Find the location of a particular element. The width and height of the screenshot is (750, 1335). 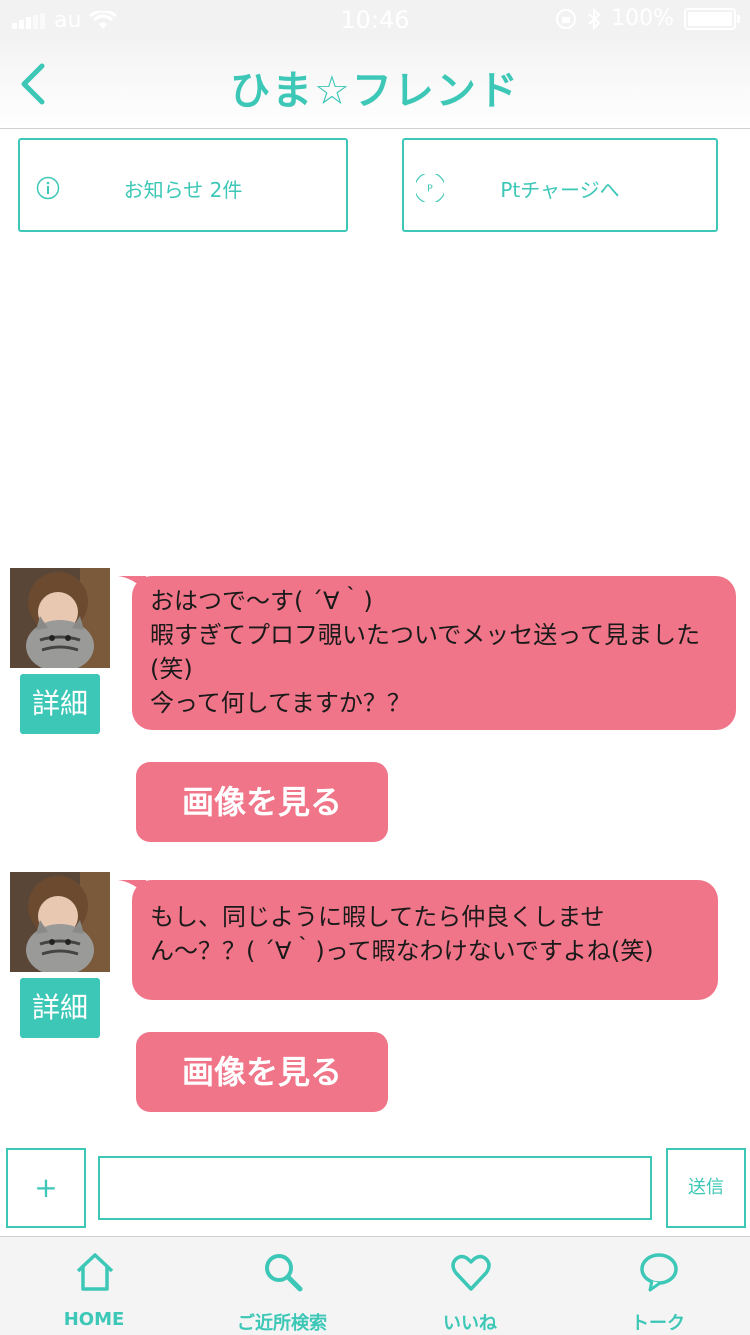

speech-bubble-icon is located at coordinates (659, 1272).